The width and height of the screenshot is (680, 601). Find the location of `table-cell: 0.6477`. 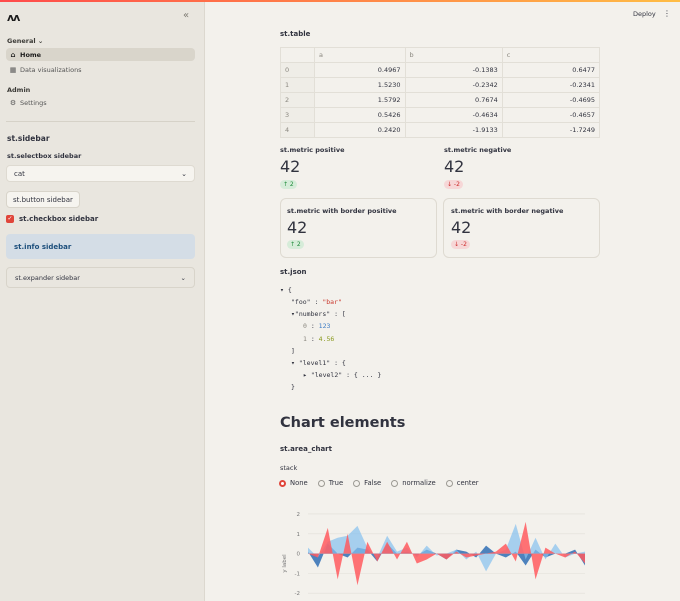

table-cell: 0.6477 is located at coordinates (551, 70).